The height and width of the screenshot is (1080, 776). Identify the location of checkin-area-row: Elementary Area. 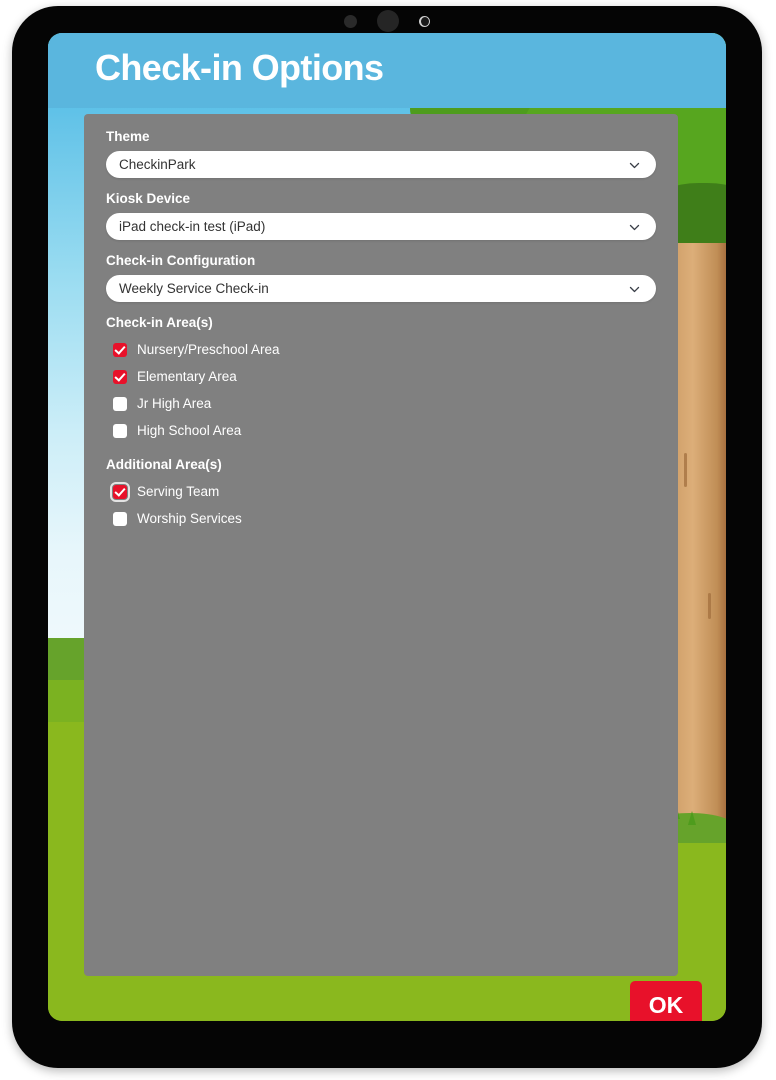
(384, 376).